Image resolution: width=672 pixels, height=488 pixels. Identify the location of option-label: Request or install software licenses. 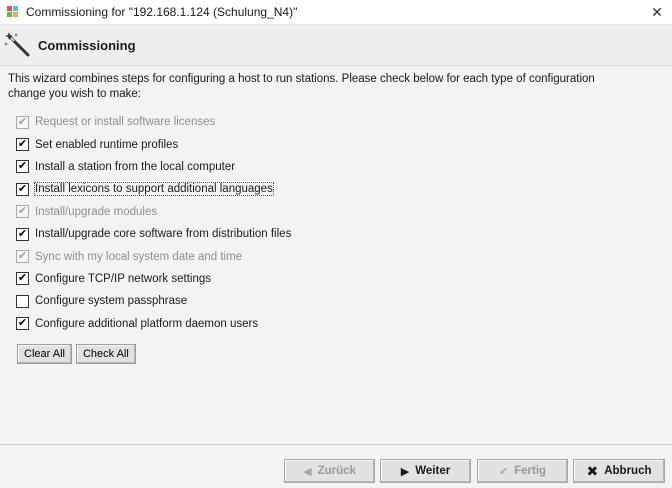
(125, 122).